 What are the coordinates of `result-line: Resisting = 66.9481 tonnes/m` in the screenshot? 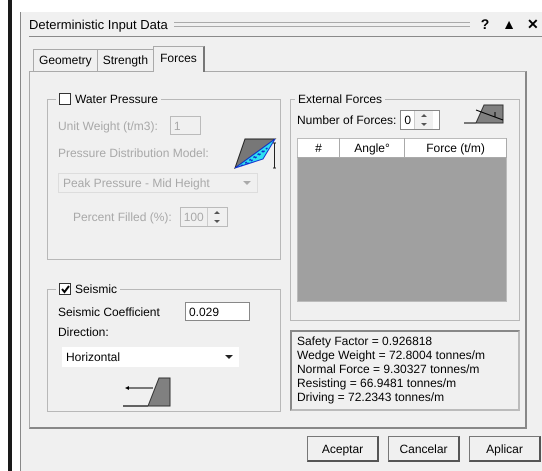 It's located at (377, 383).